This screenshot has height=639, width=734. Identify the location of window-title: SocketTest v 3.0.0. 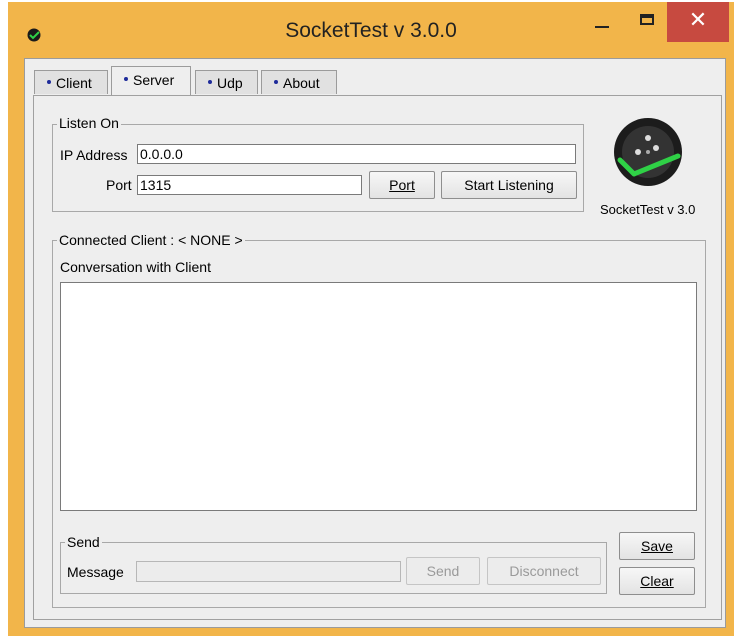
(371, 30).